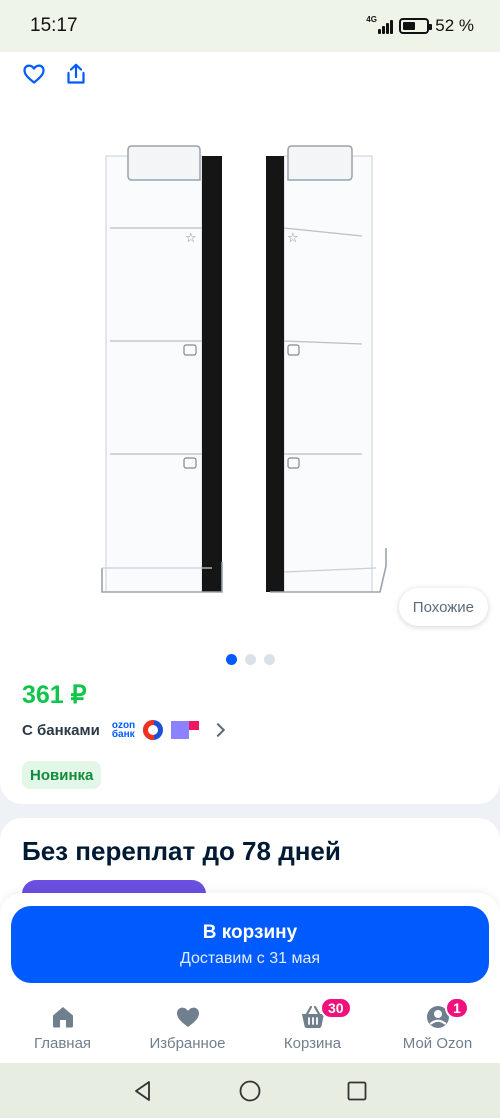  Describe the element at coordinates (437, 1028) in the screenshot. I see `nav-item-profile: Мой Ozon 1` at that location.